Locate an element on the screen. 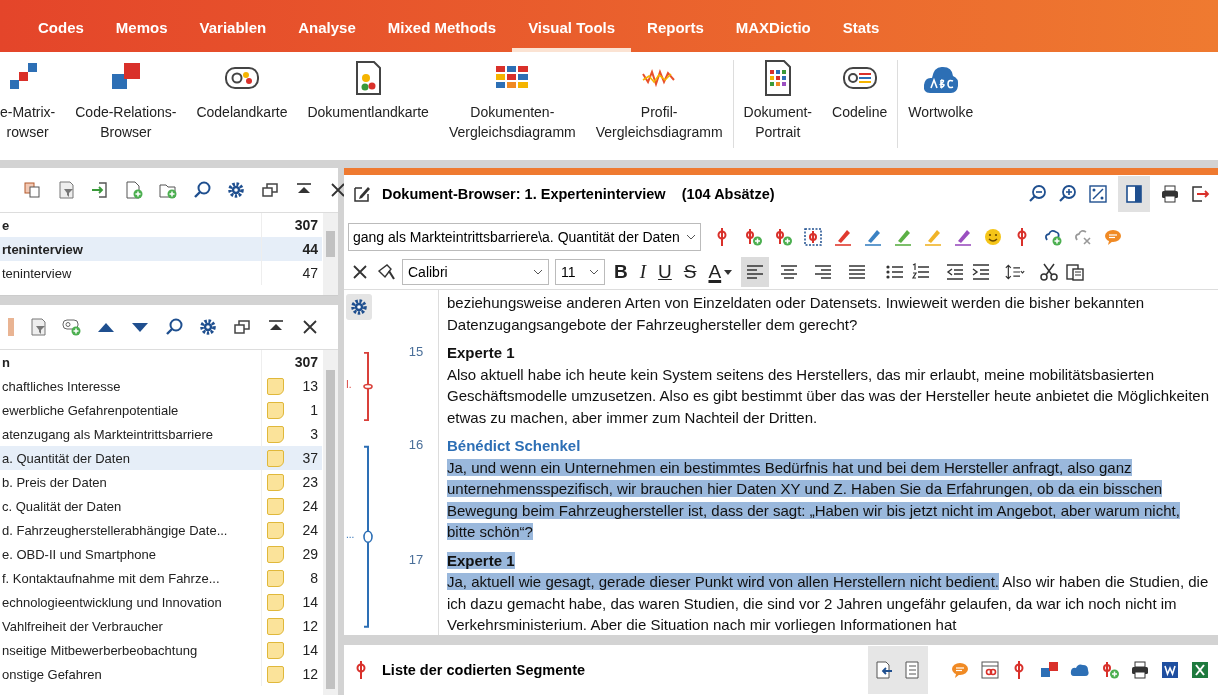 Image resolution: width=1218 pixels, height=695 pixels. exit-icon is located at coordinates (1200, 194).